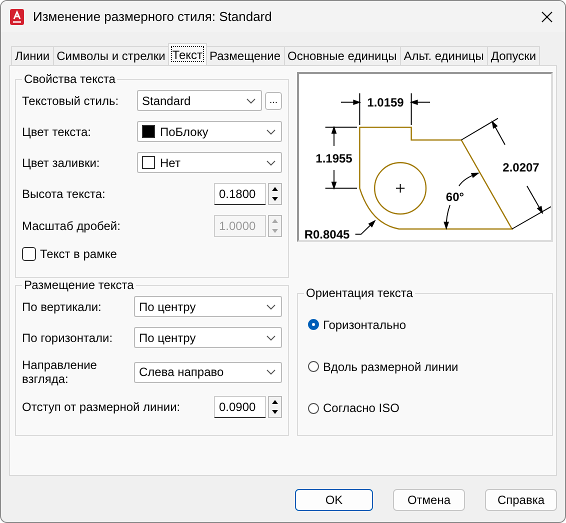 The width and height of the screenshot is (566, 523). I want to click on radio-button: Согласно ISO, so click(427, 408).